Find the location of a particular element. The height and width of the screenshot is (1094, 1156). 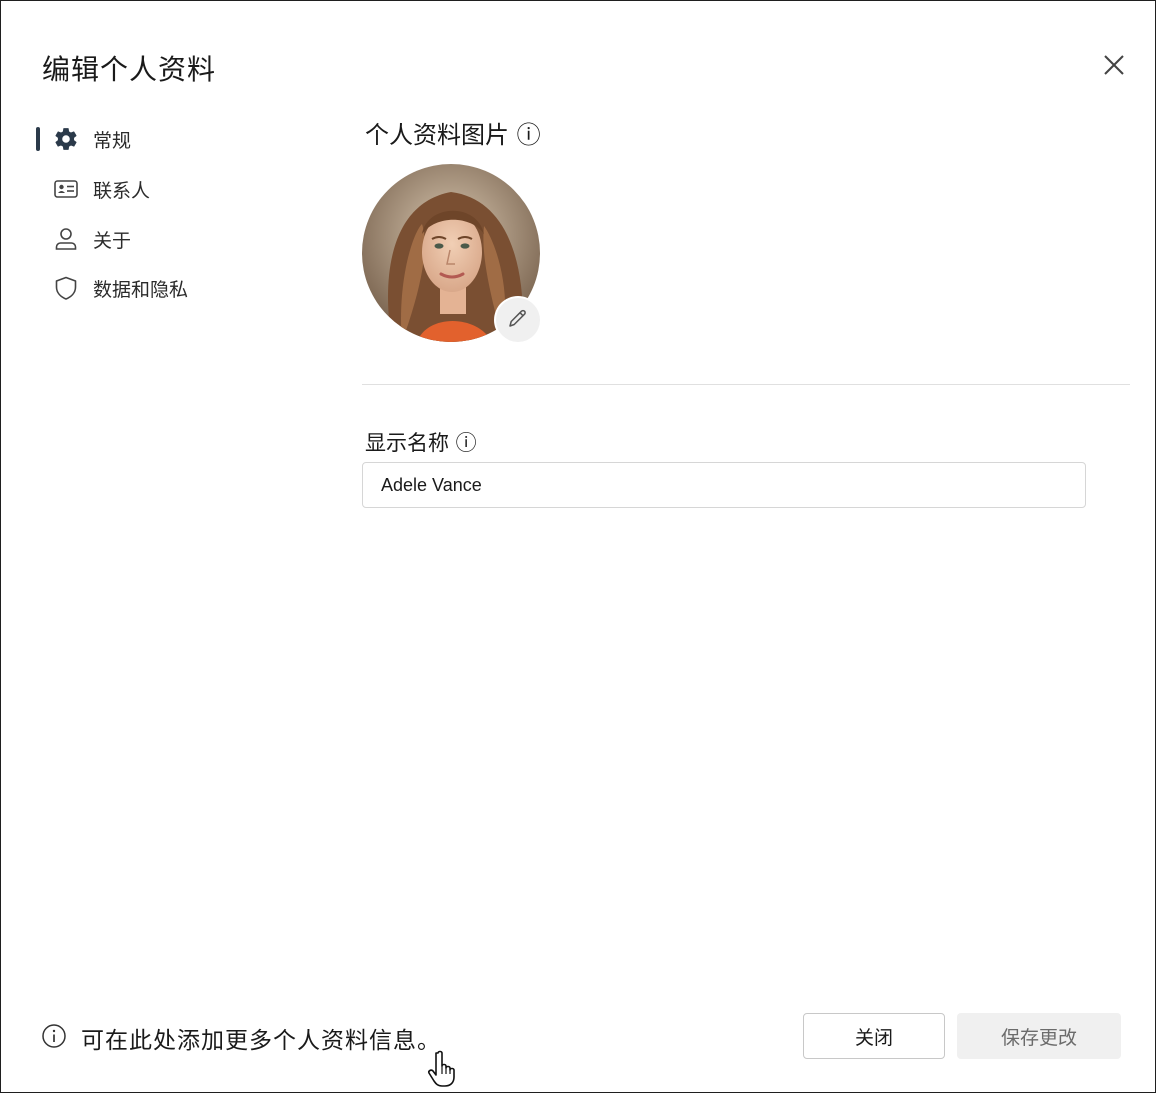

nav-item-label: 关于 is located at coordinates (112, 240).